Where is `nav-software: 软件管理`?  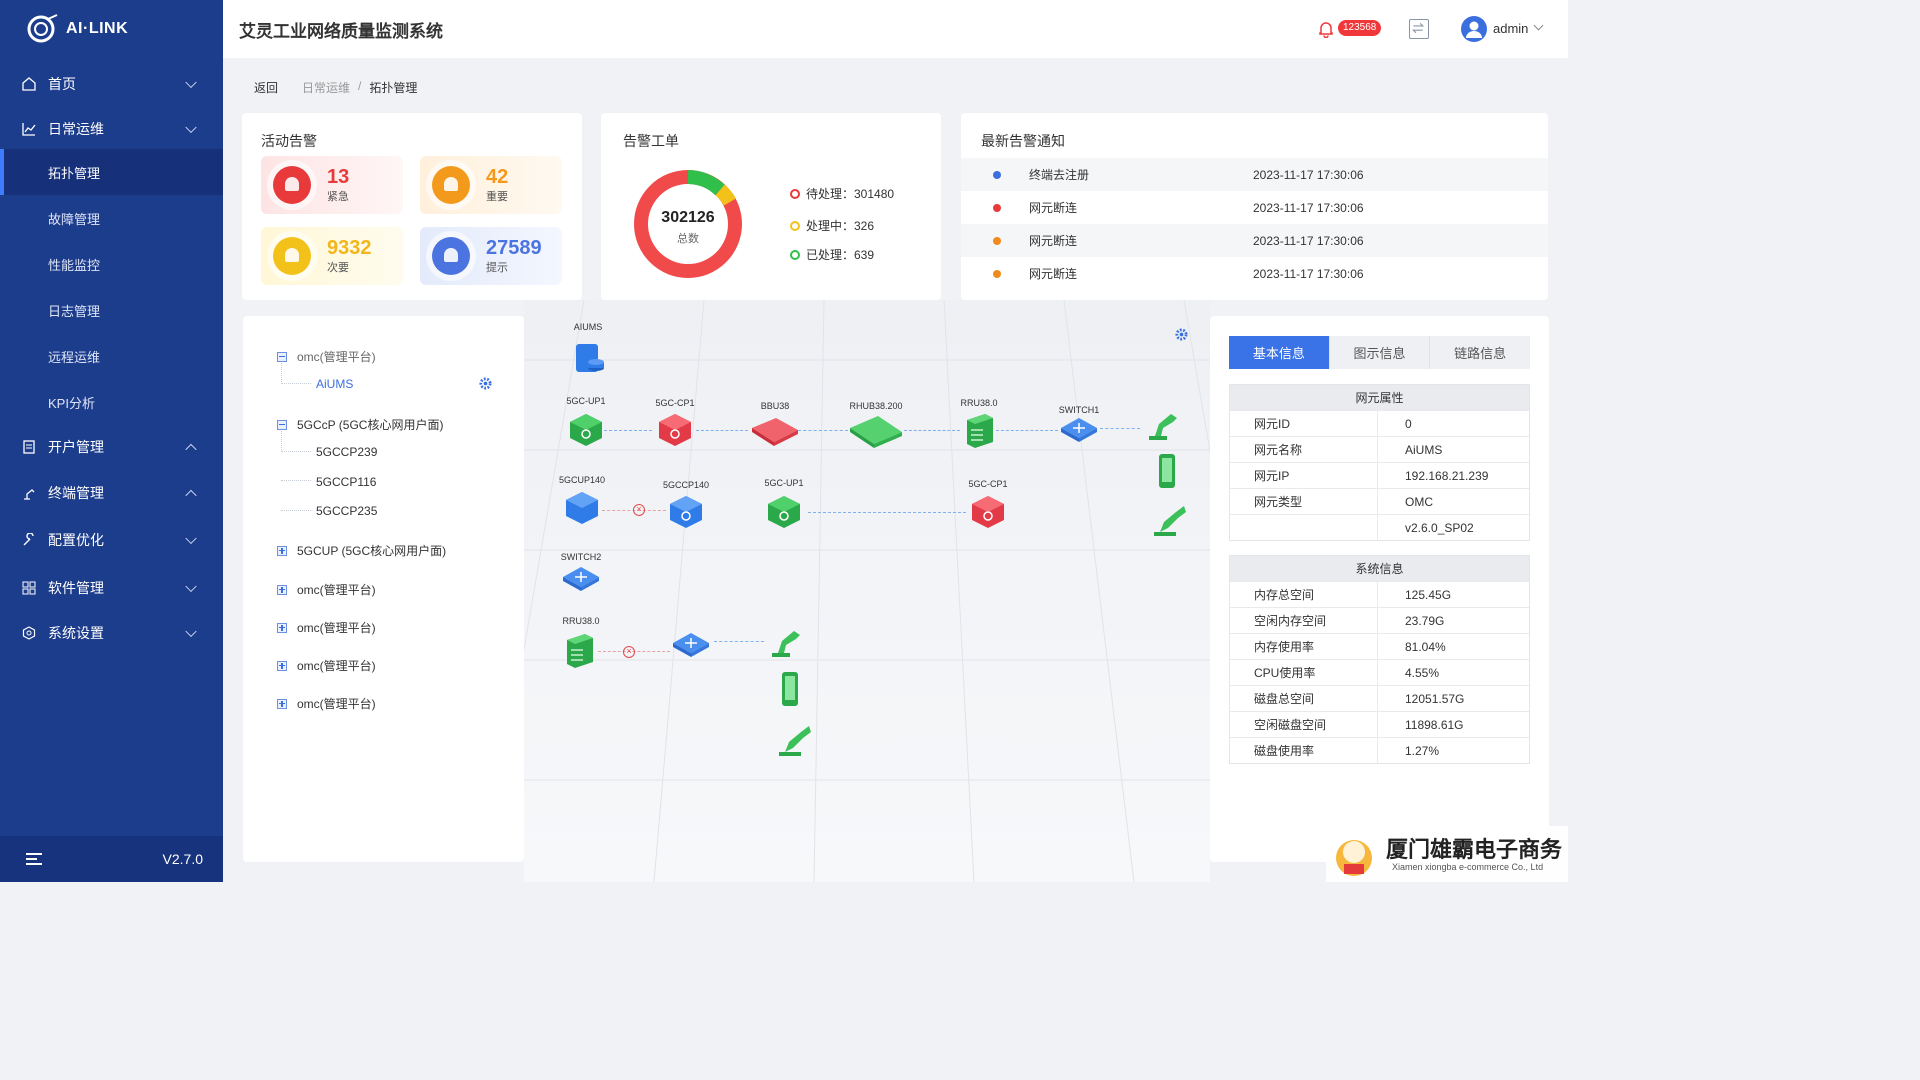
nav-software: 软件管理 is located at coordinates (111, 588).